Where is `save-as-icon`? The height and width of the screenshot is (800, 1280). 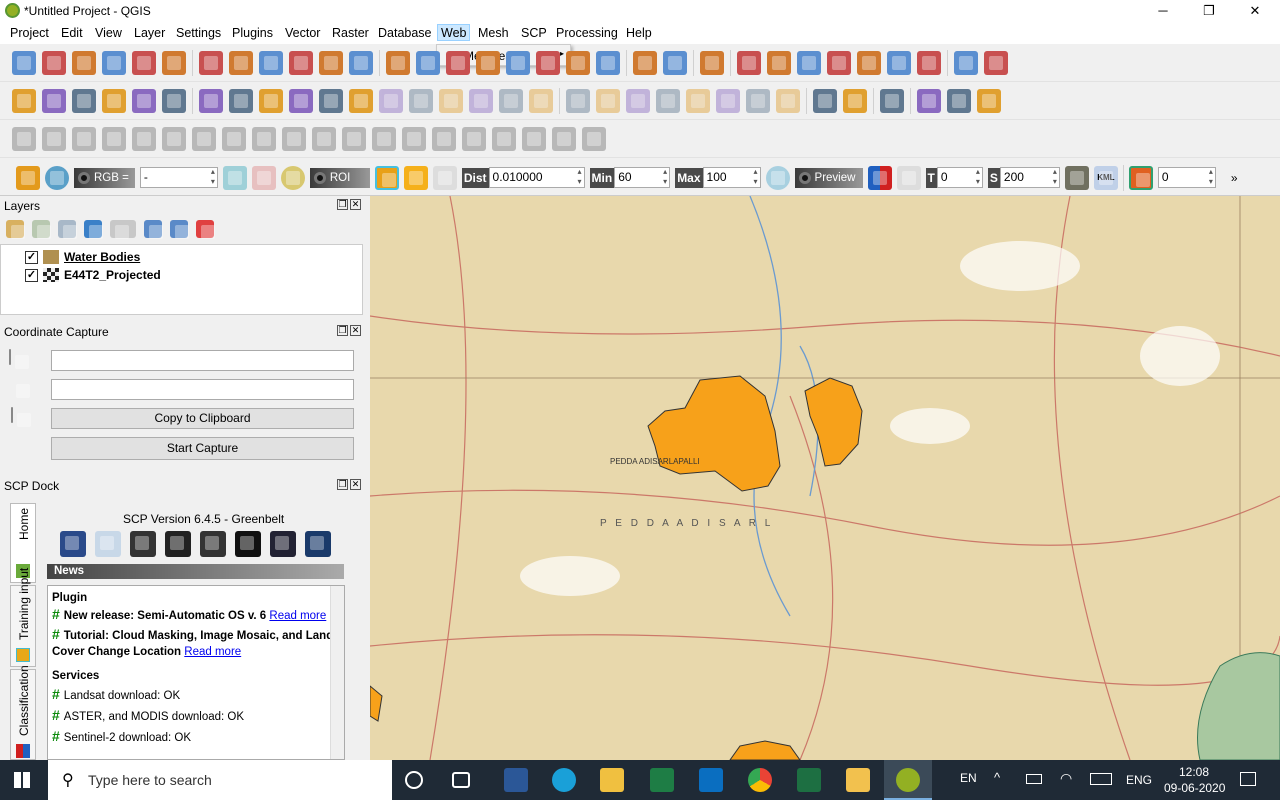
save-as-icon is located at coordinates (114, 62).